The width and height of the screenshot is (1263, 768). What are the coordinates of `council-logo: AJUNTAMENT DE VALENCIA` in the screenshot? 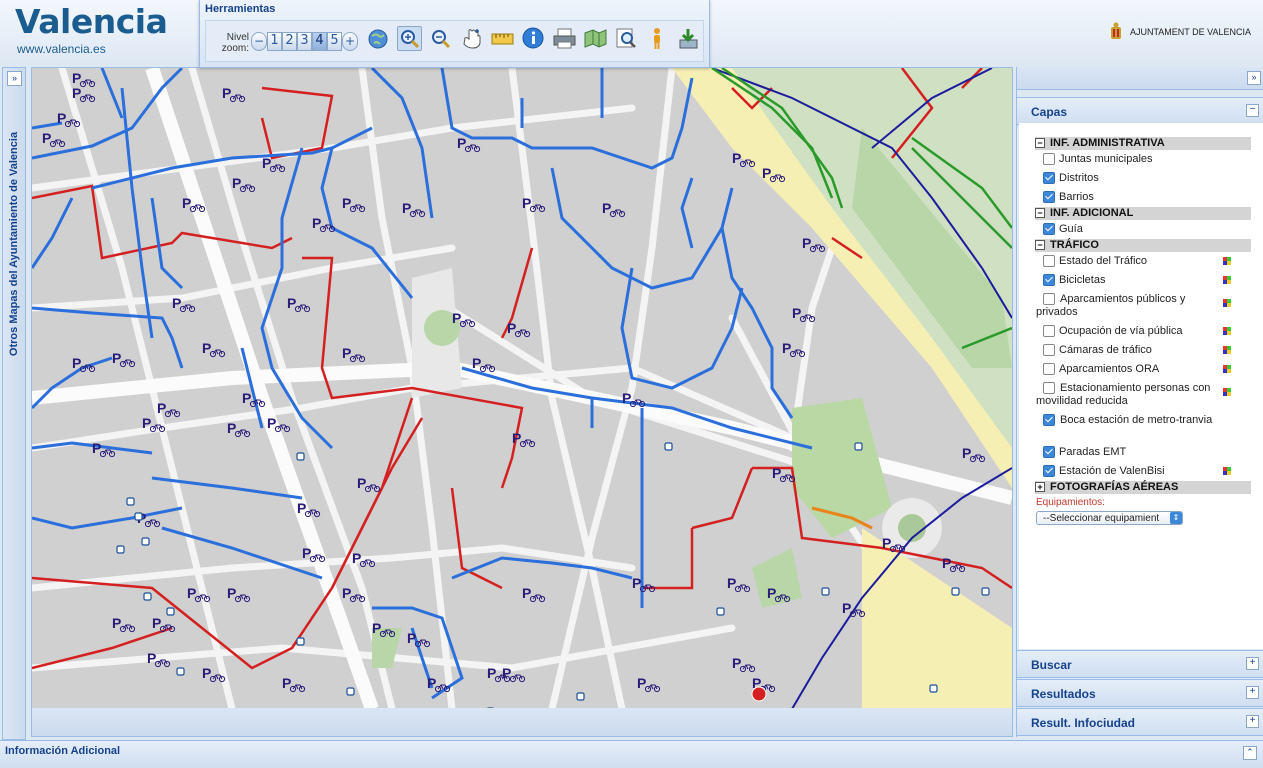 It's located at (1179, 32).